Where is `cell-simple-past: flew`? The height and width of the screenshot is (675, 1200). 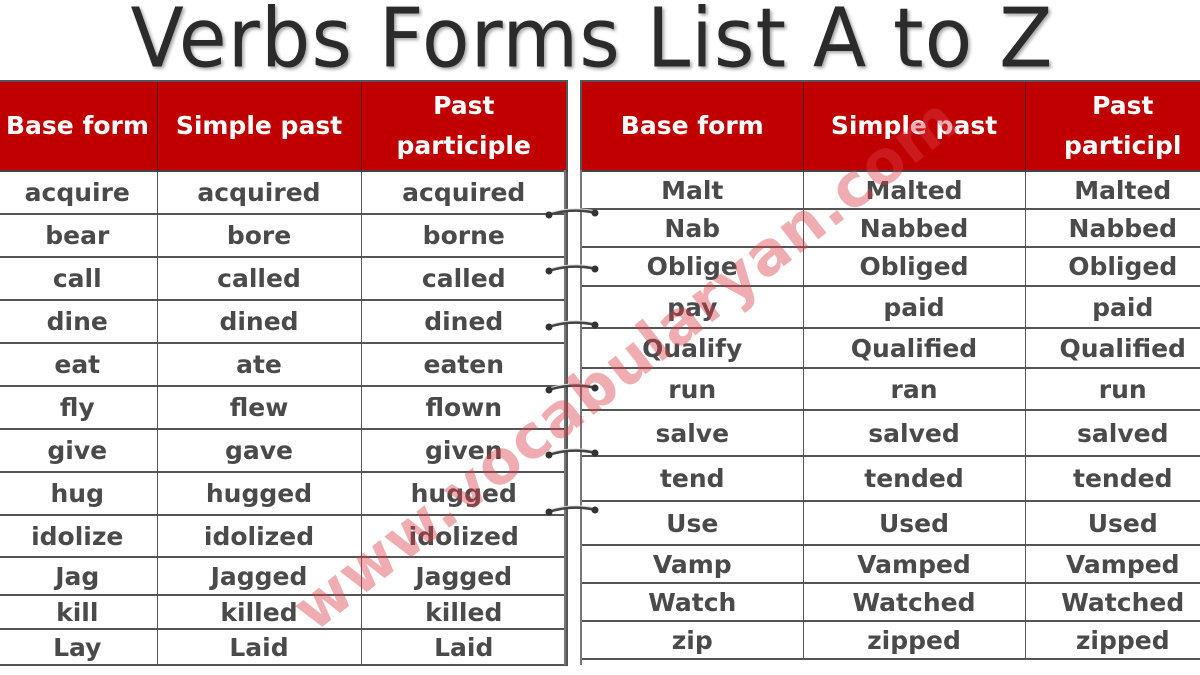 cell-simple-past: flew is located at coordinates (259, 408).